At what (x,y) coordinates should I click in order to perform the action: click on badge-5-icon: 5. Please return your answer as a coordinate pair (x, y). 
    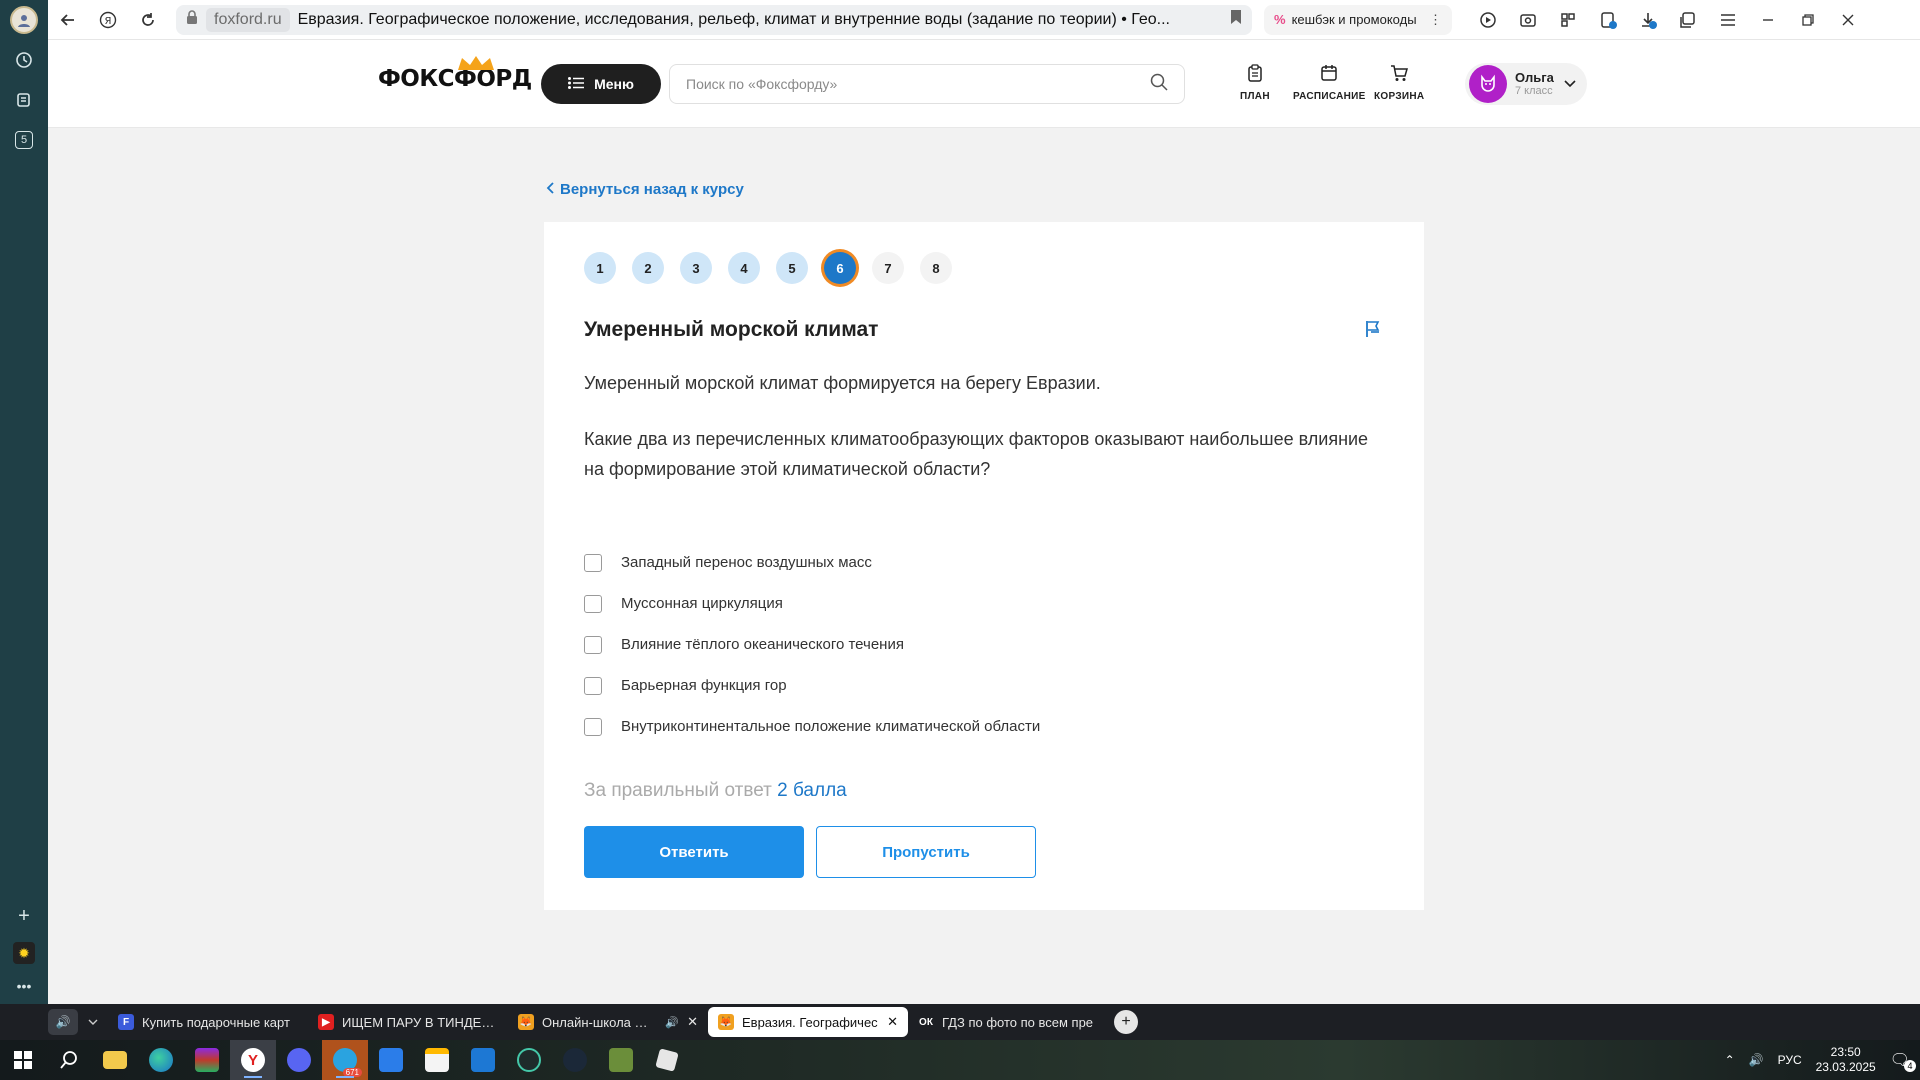
    Looking at the image, I should click on (24, 140).